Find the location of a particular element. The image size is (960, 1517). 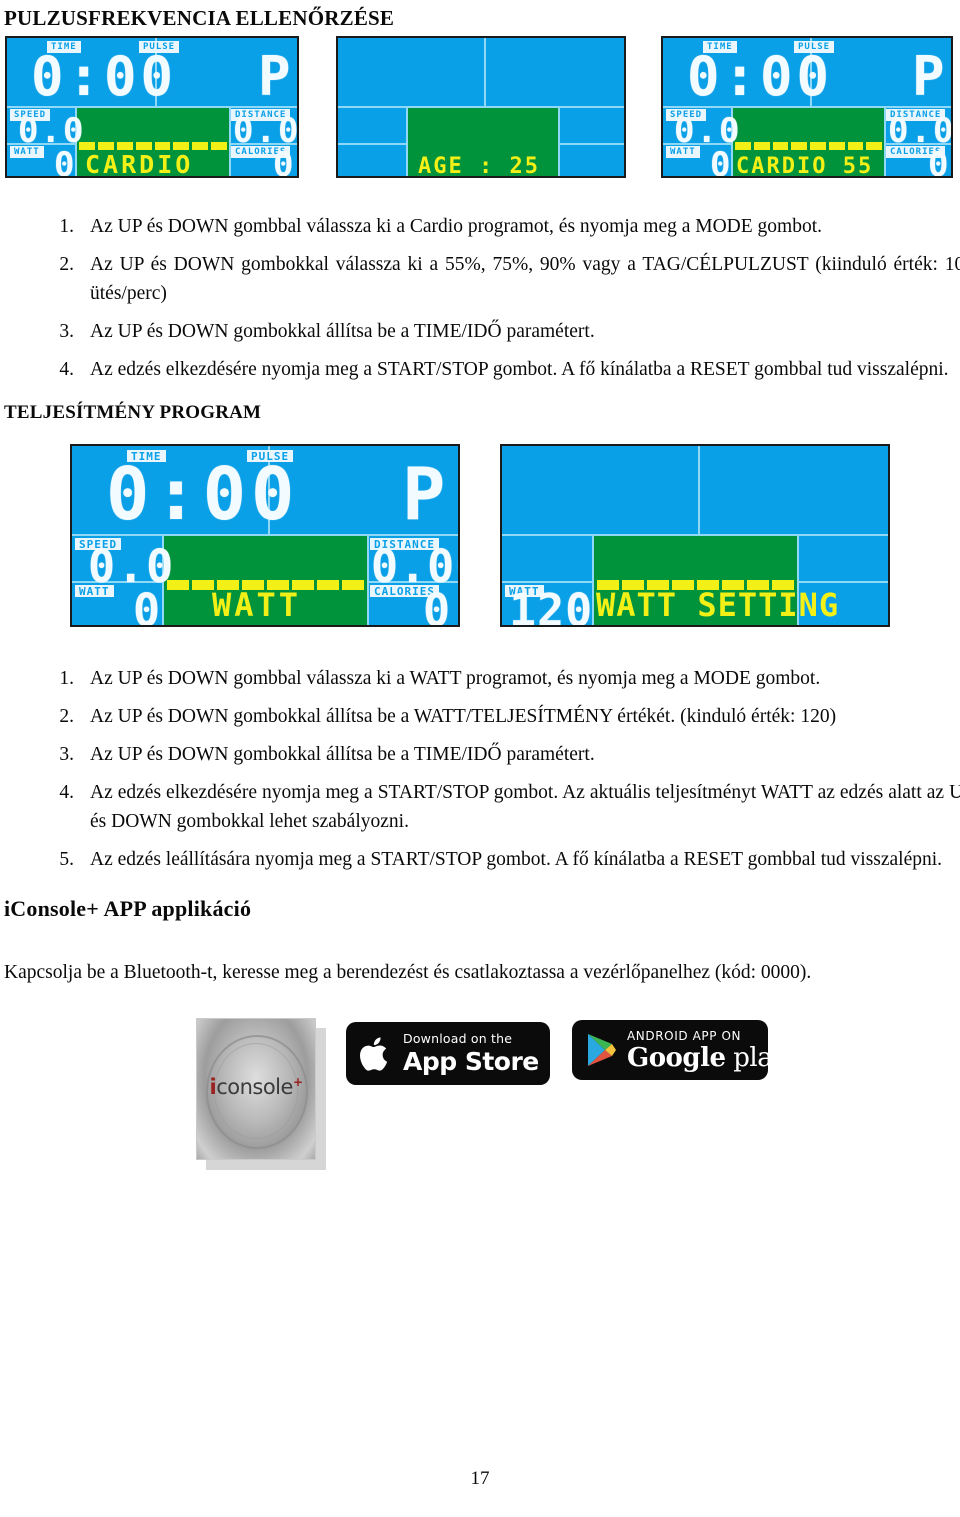

section-title-iconsole-app: iConsole+ APP applikáció is located at coordinates (128, 908).